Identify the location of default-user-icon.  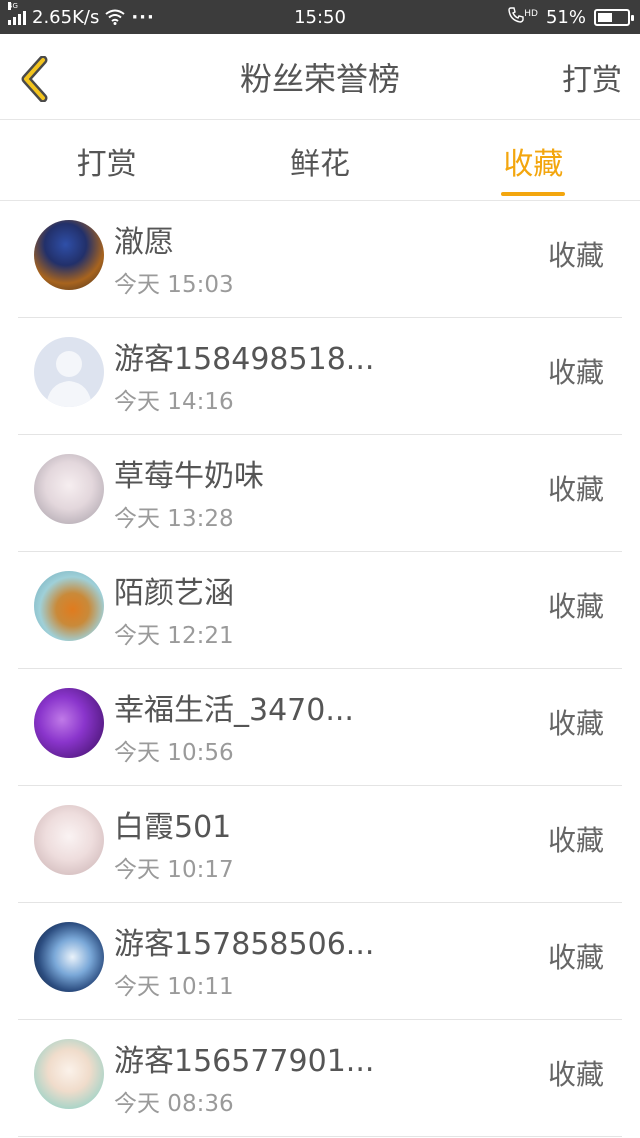
(69, 379).